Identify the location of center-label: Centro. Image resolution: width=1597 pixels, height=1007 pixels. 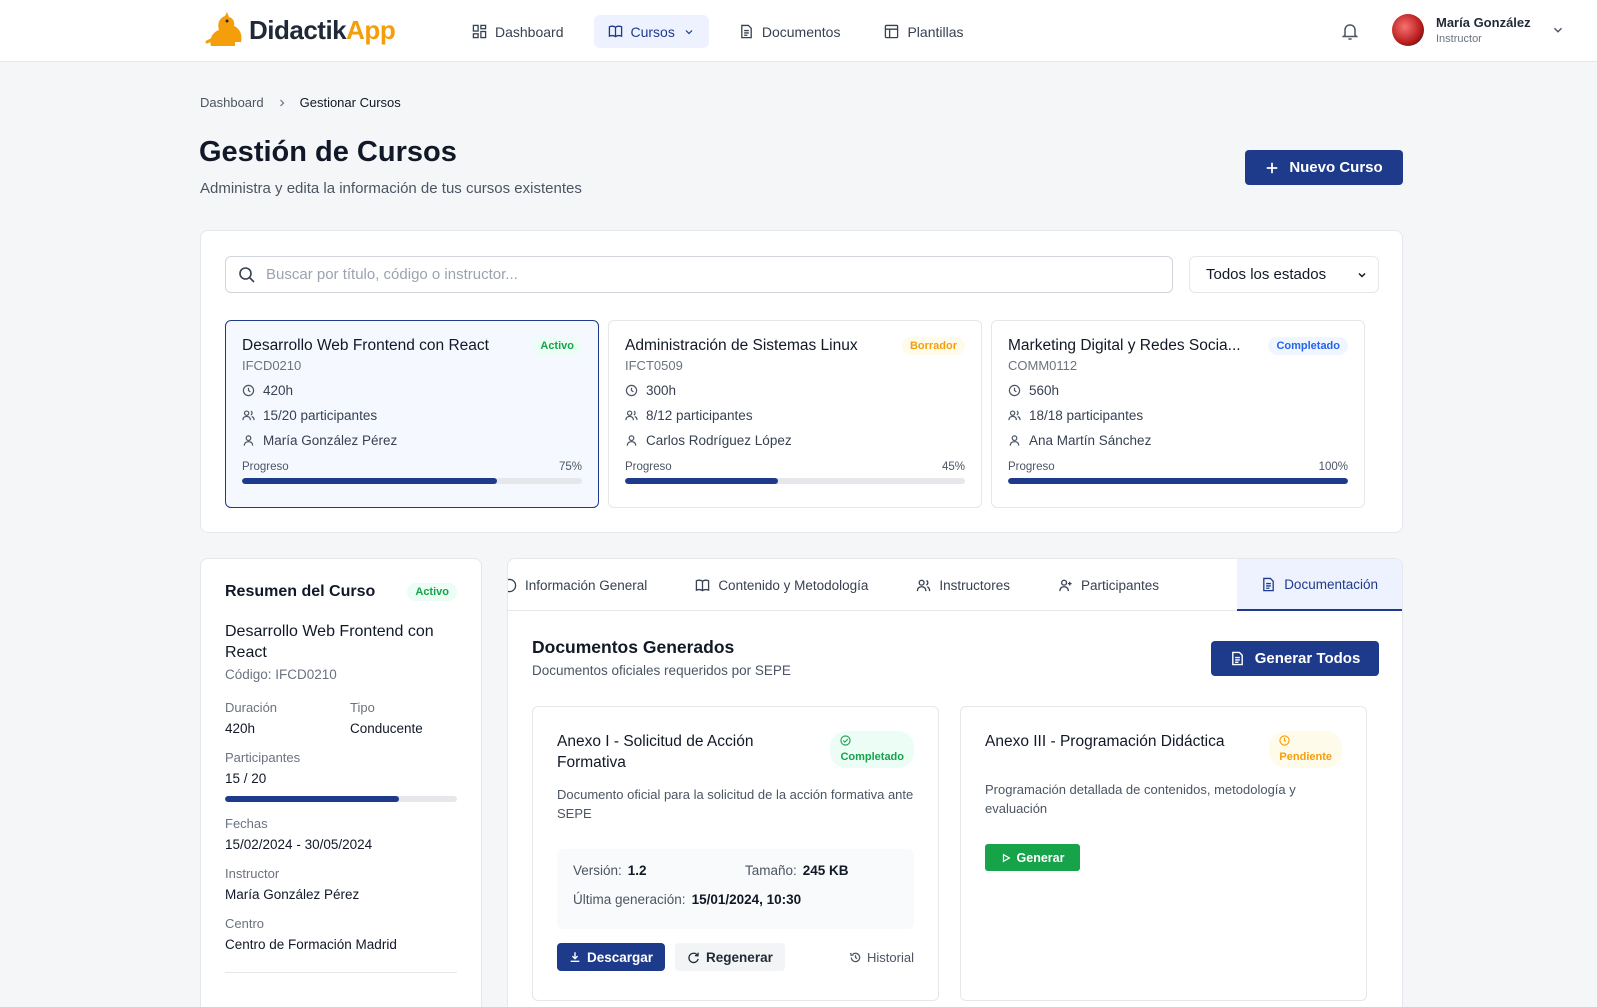
(245, 923).